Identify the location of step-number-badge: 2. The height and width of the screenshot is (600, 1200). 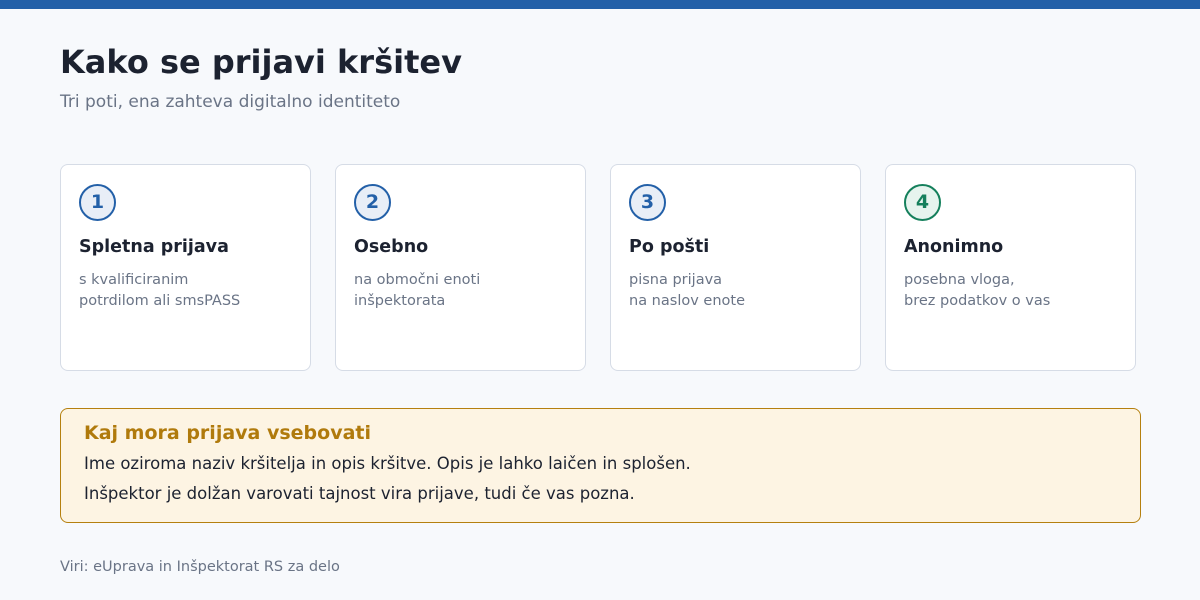
(372, 202).